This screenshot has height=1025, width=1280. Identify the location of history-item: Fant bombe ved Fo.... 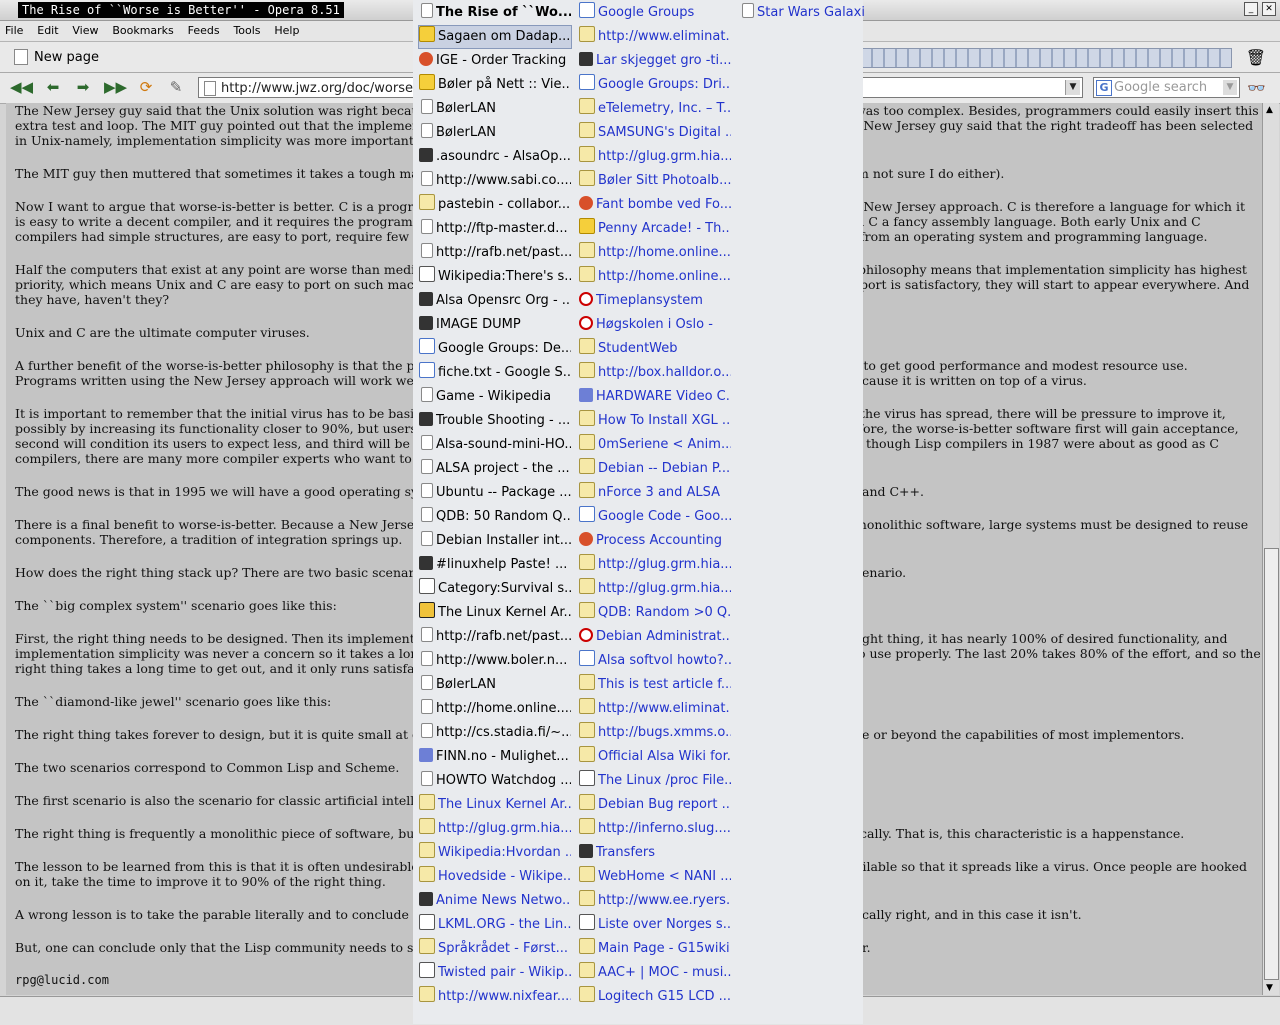
(655, 205).